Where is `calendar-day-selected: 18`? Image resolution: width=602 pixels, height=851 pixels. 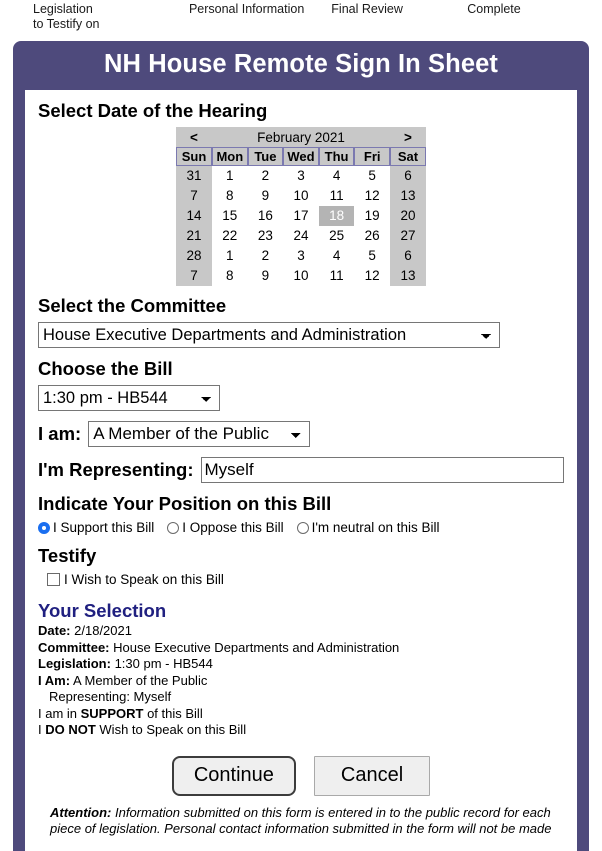
calendar-day-selected: 18 is located at coordinates (336, 216).